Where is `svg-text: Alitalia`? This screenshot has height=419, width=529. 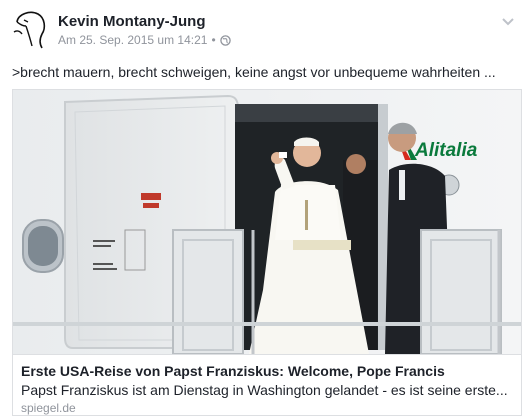 svg-text: Alitalia is located at coordinates (446, 150).